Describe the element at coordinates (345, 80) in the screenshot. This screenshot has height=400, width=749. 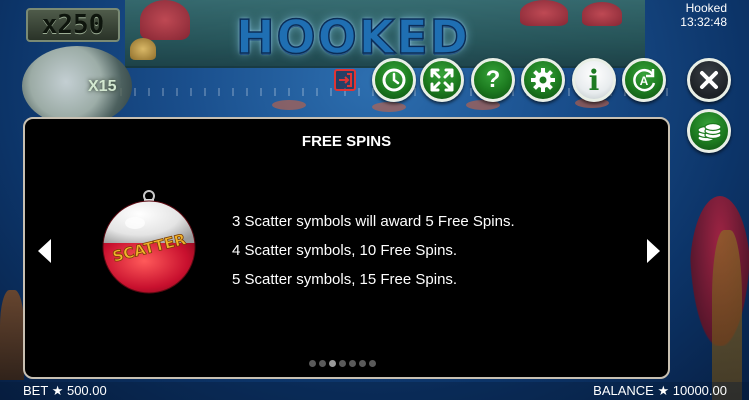
I see `exit-icon` at that location.